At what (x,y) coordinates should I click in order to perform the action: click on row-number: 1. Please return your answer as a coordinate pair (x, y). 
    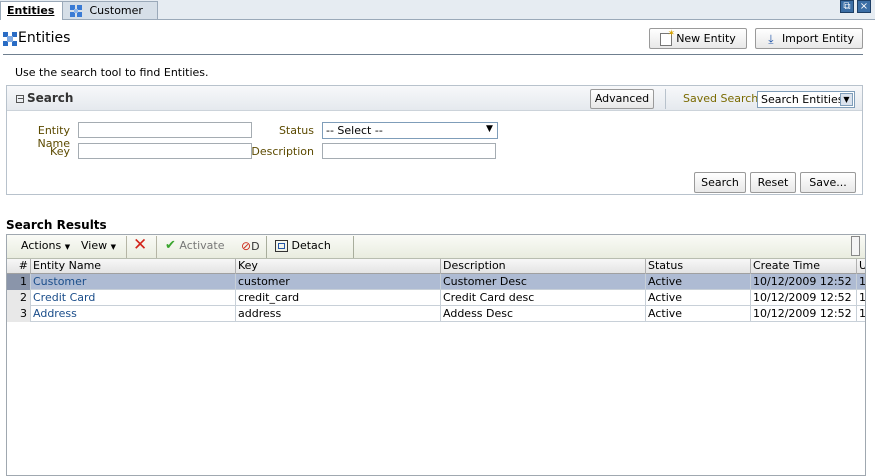
    Looking at the image, I should click on (19, 282).